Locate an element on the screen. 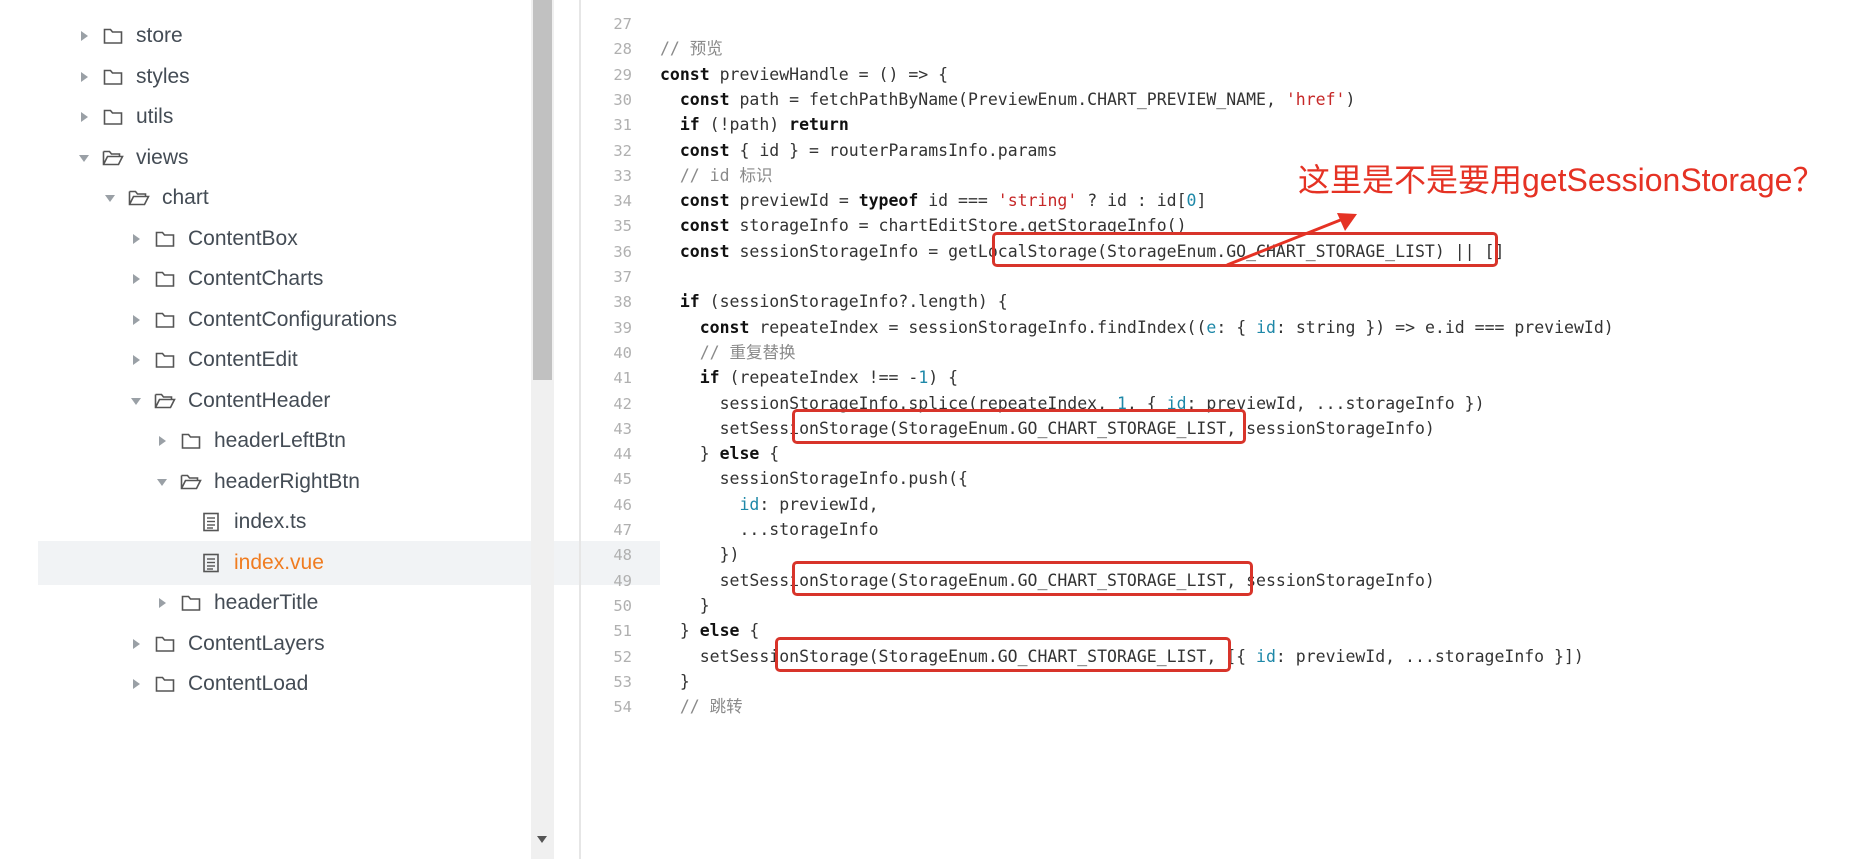  tree-item-contentload: ContentLoad is located at coordinates (219, 684).